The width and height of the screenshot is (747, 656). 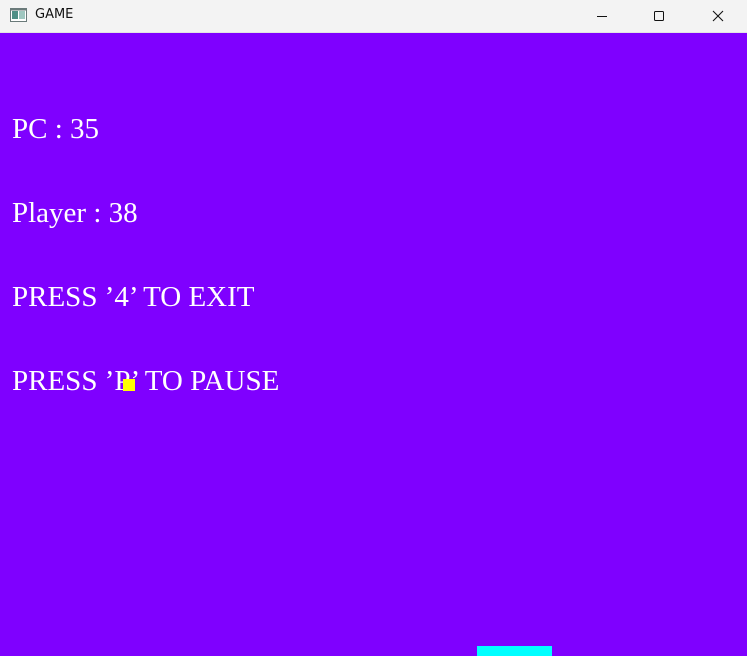 What do you see at coordinates (129, 385) in the screenshot?
I see `ball` at bounding box center [129, 385].